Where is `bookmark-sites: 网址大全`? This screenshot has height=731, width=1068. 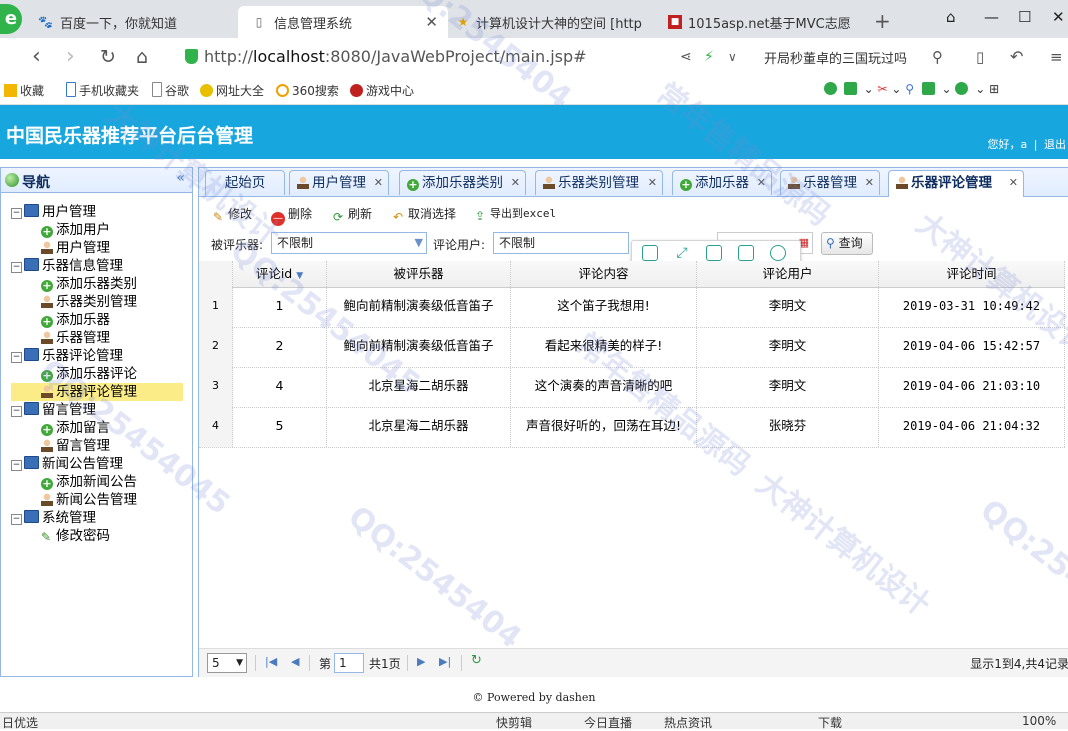 bookmark-sites: 网址大全 is located at coordinates (232, 90).